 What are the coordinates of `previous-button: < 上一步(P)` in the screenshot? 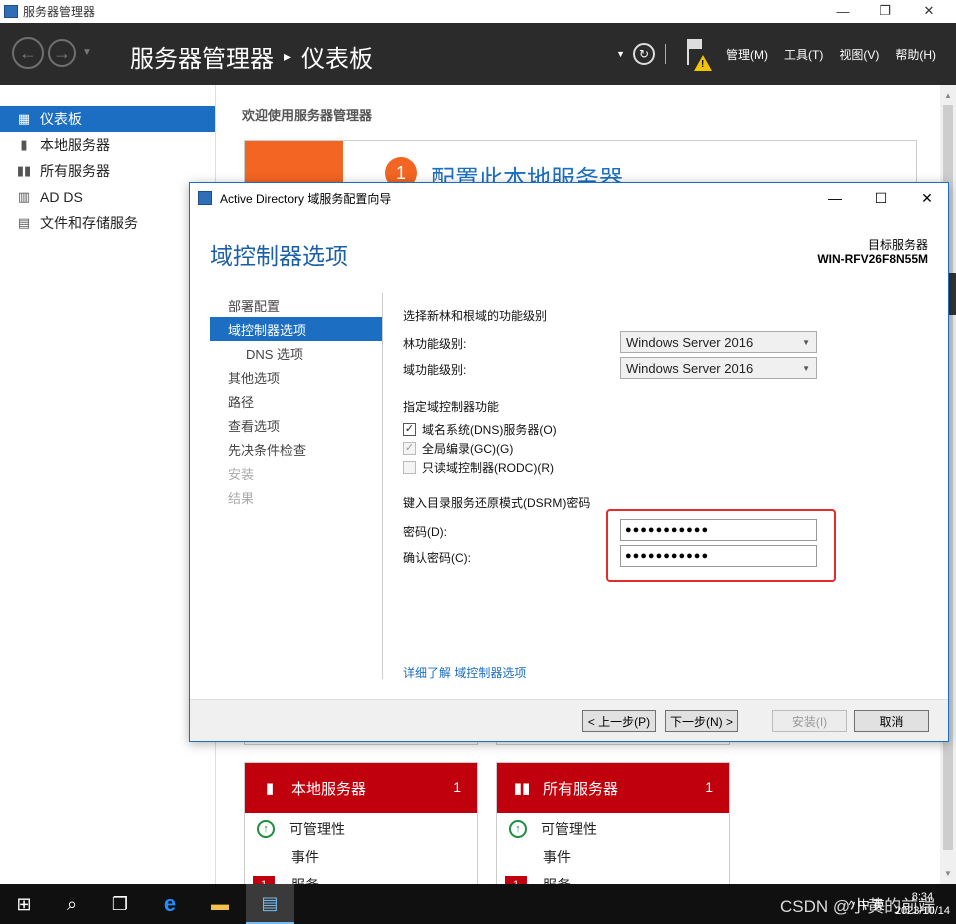 It's located at (619, 721).